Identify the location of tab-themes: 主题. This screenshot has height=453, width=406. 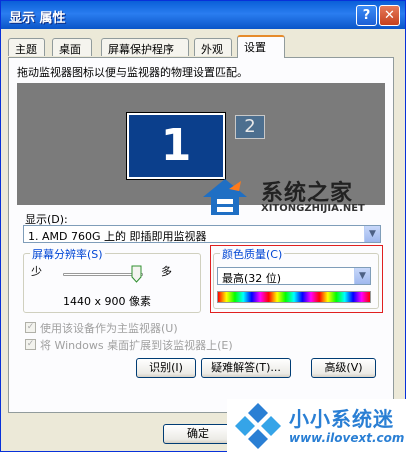
(26, 47).